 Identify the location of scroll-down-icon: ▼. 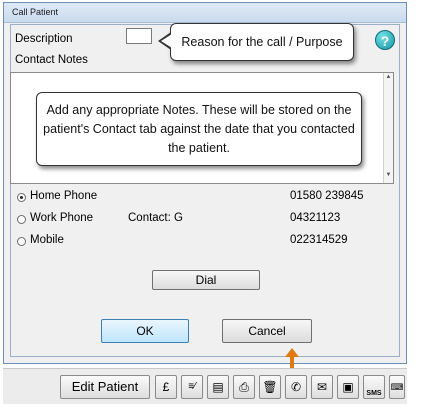
(388, 177).